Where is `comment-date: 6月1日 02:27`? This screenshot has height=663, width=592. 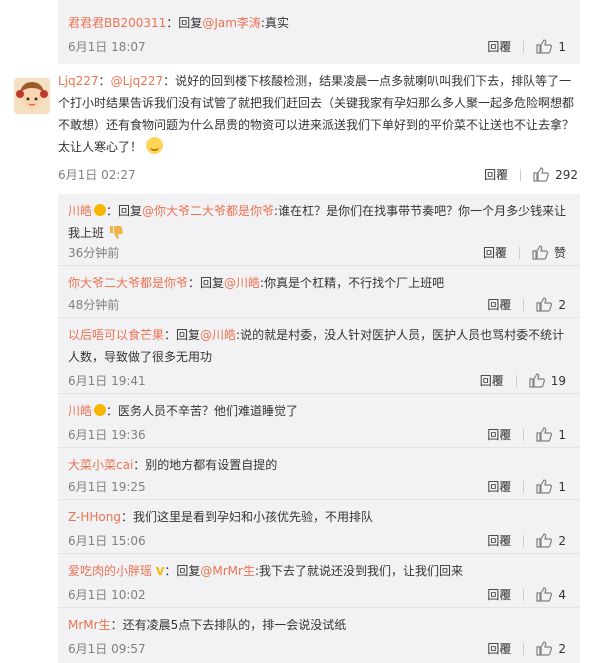 comment-date: 6月1日 02:27 is located at coordinates (97, 175).